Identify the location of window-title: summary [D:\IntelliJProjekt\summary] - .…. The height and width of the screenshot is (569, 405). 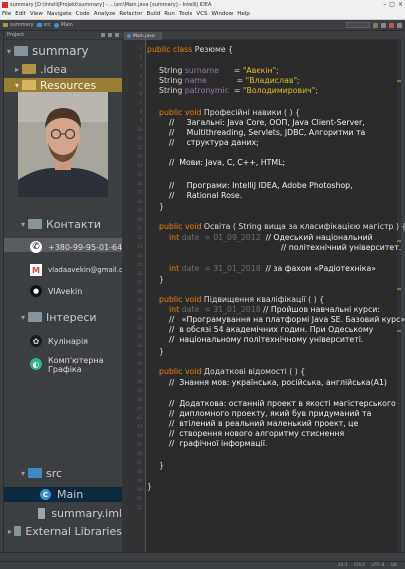
(111, 4).